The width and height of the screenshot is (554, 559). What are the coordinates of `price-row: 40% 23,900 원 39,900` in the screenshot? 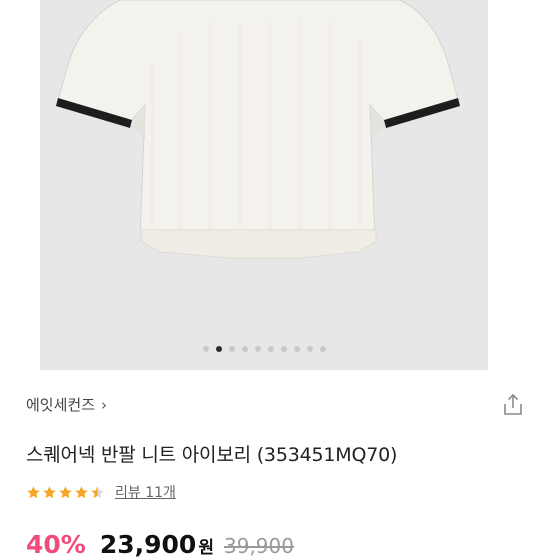 It's located at (160, 544).